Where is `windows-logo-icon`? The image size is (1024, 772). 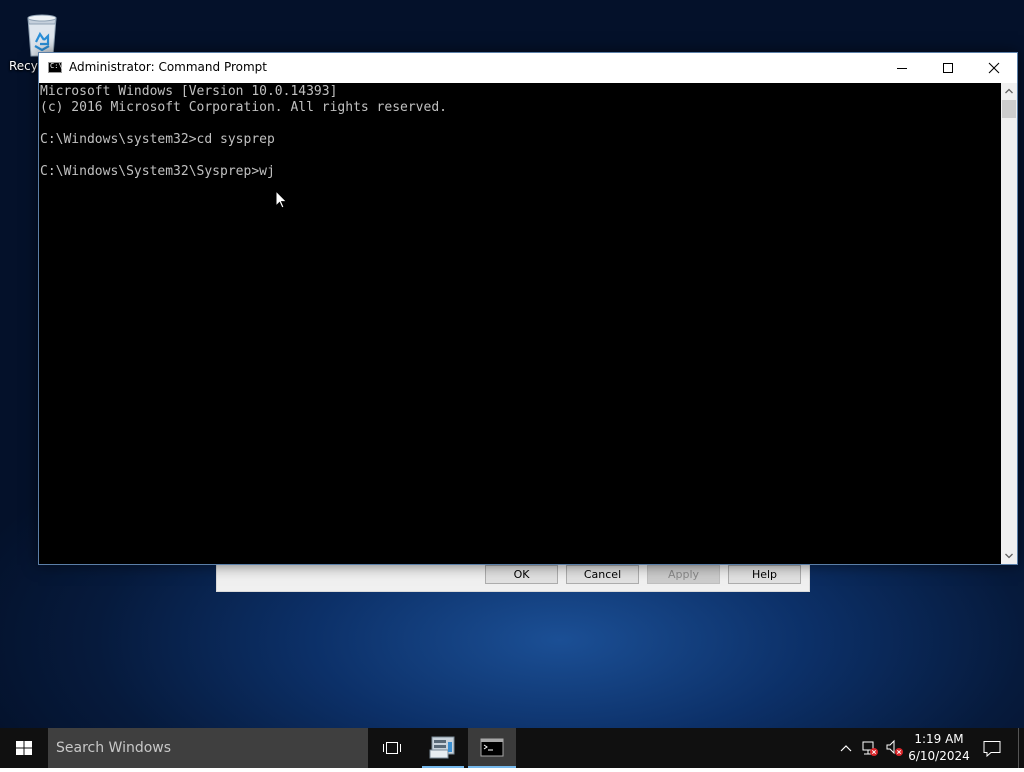 windows-logo-icon is located at coordinates (24, 748).